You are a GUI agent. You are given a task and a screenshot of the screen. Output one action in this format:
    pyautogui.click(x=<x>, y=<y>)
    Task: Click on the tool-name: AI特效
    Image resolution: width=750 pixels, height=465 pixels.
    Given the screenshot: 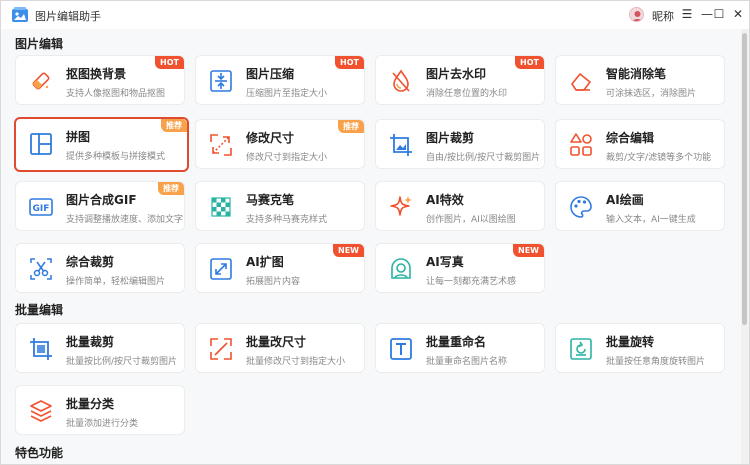 What is the action you would take?
    pyautogui.click(x=445, y=200)
    